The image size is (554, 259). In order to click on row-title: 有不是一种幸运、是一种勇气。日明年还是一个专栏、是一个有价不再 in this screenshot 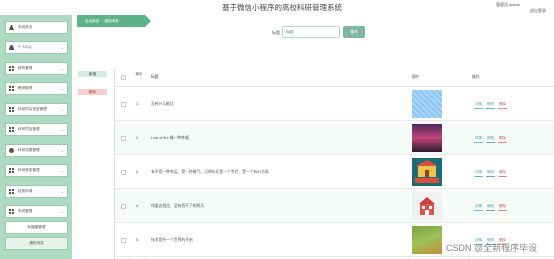, I will do `click(210, 172)`.